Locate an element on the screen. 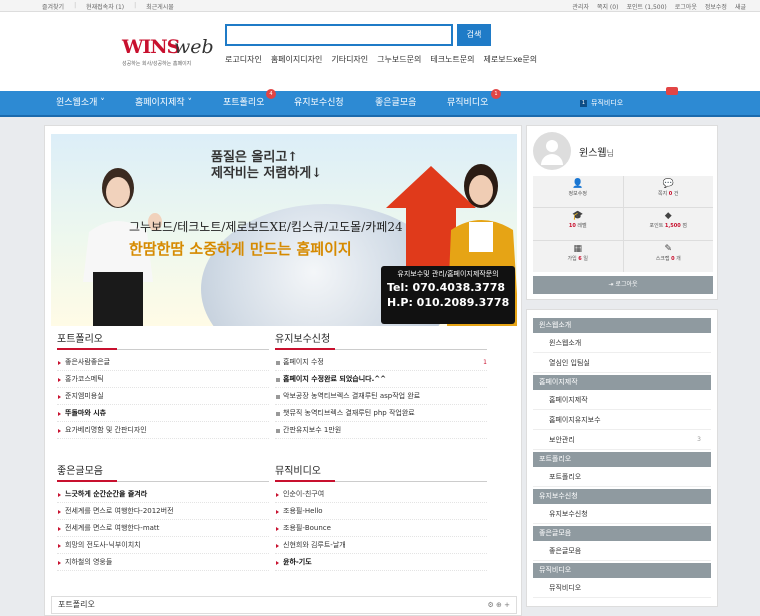  nav-music-video-shortcut: 1 뮤직비디오 is located at coordinates (601, 103).